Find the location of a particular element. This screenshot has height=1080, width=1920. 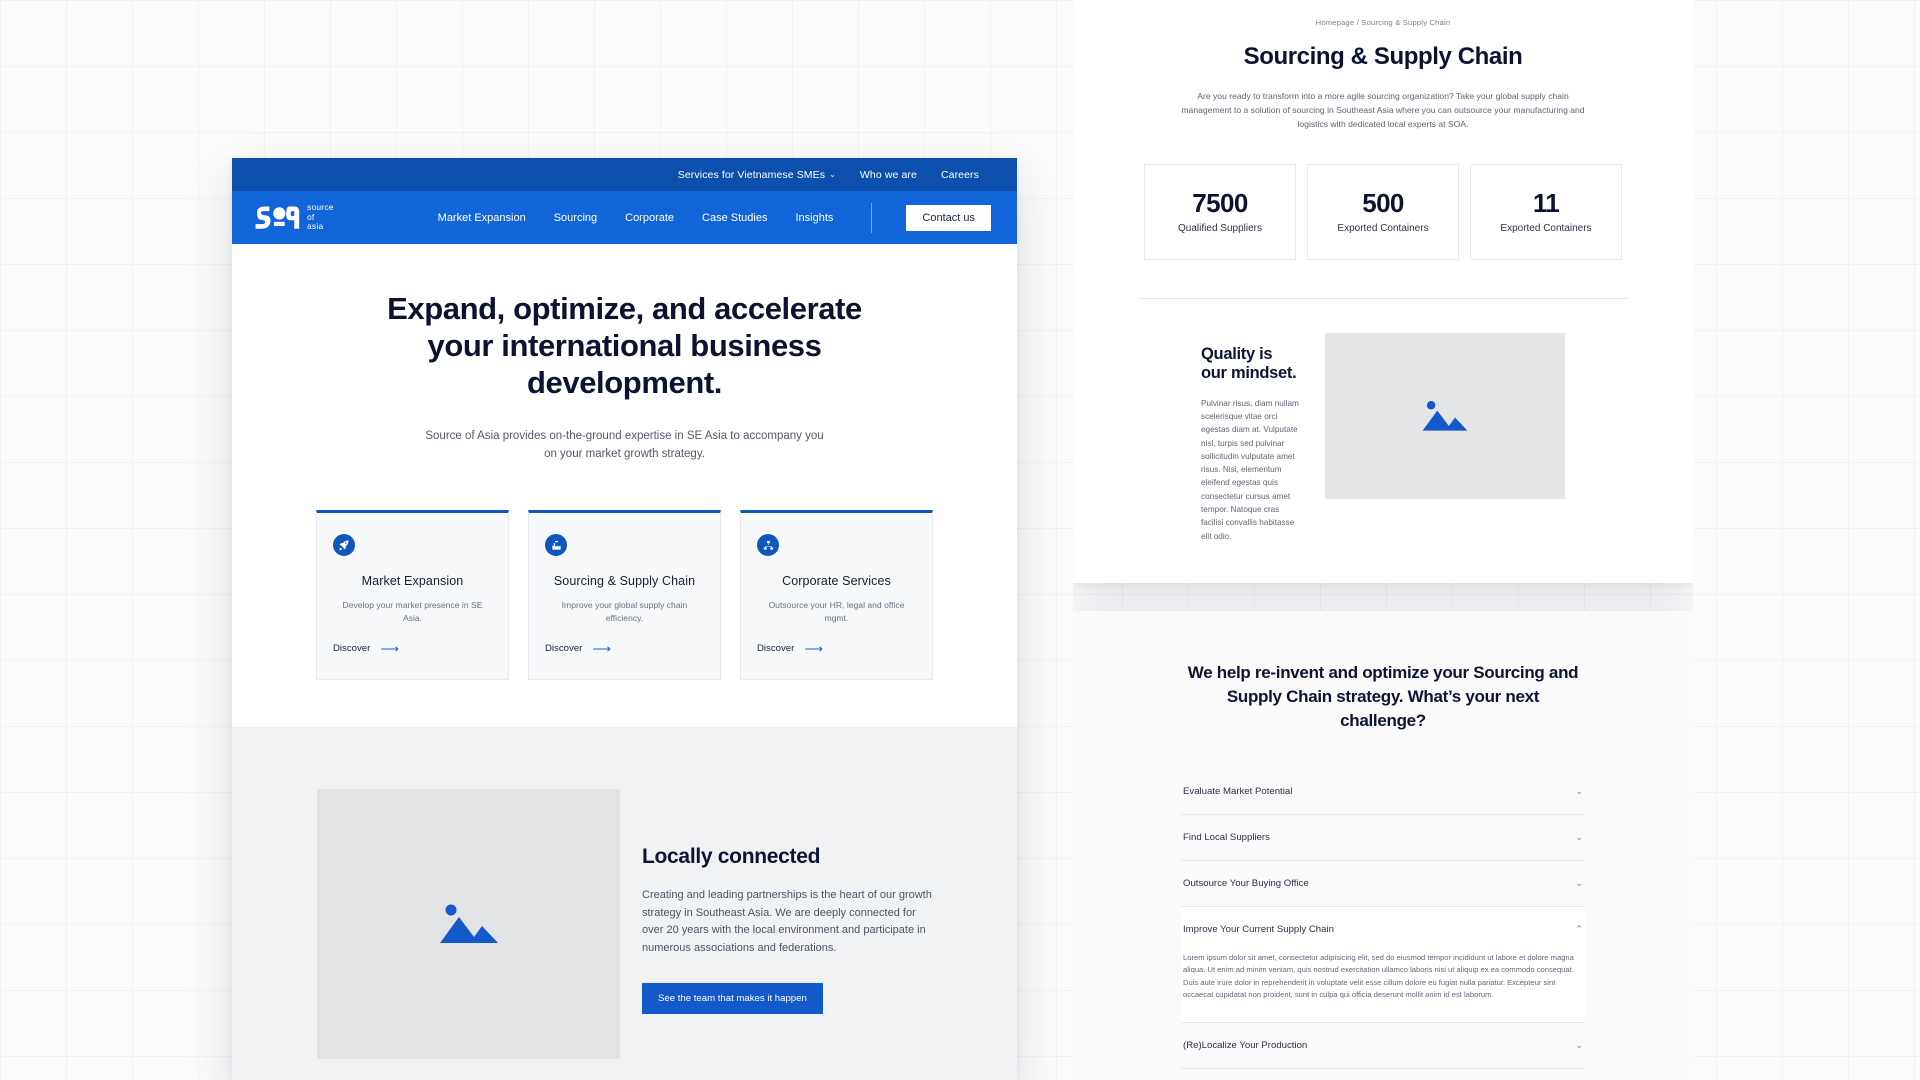

nav-link-corporate: Corporate is located at coordinates (649, 218).